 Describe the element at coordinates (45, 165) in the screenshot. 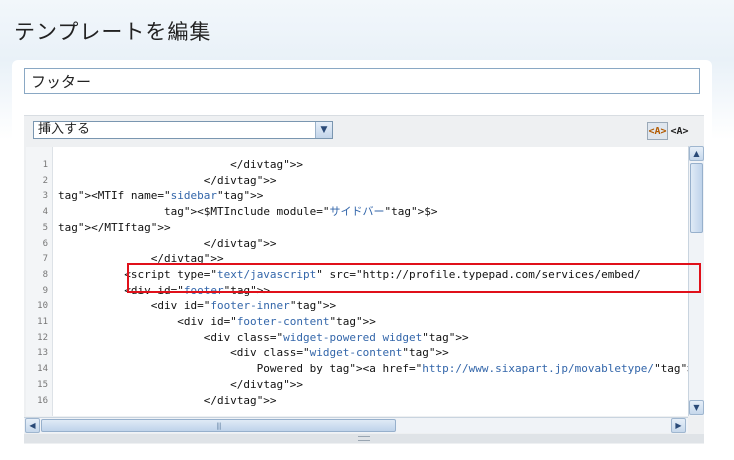

I see `line-number: 1` at that location.